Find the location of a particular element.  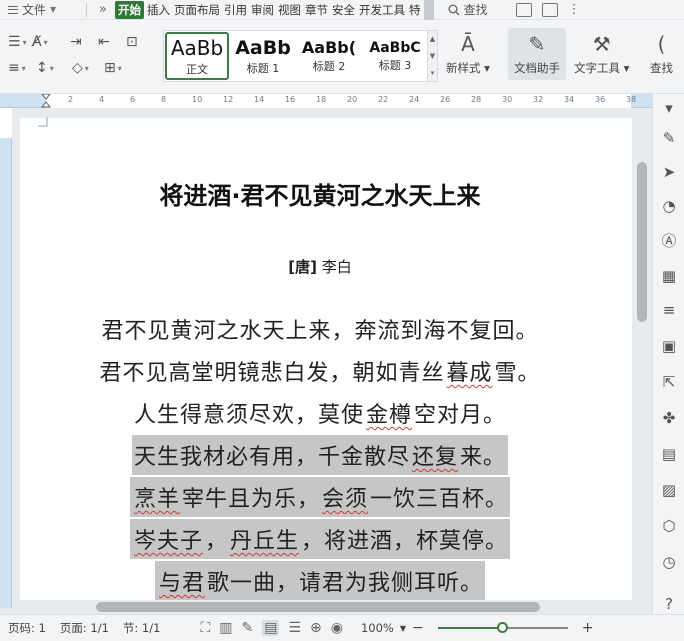

style-heading-3: AaBbC 标题 3 is located at coordinates (395, 56).